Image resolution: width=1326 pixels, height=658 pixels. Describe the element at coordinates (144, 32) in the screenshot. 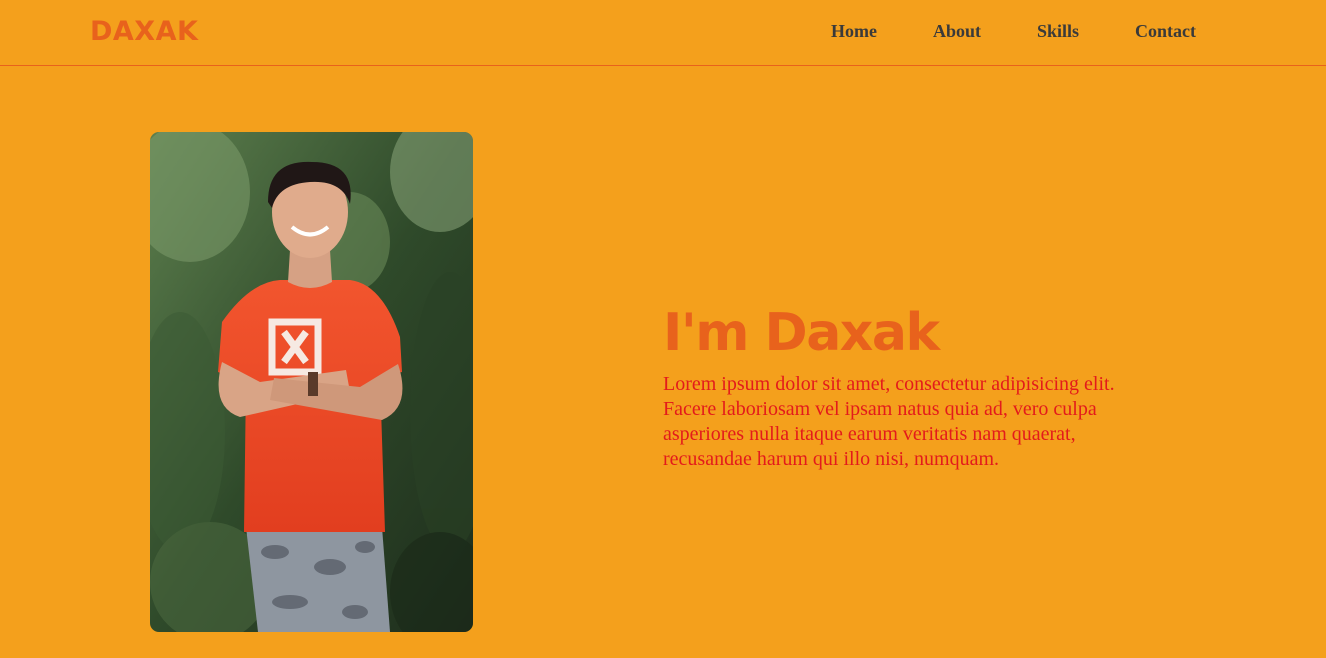

I see `site-logo: DAXAK` at that location.